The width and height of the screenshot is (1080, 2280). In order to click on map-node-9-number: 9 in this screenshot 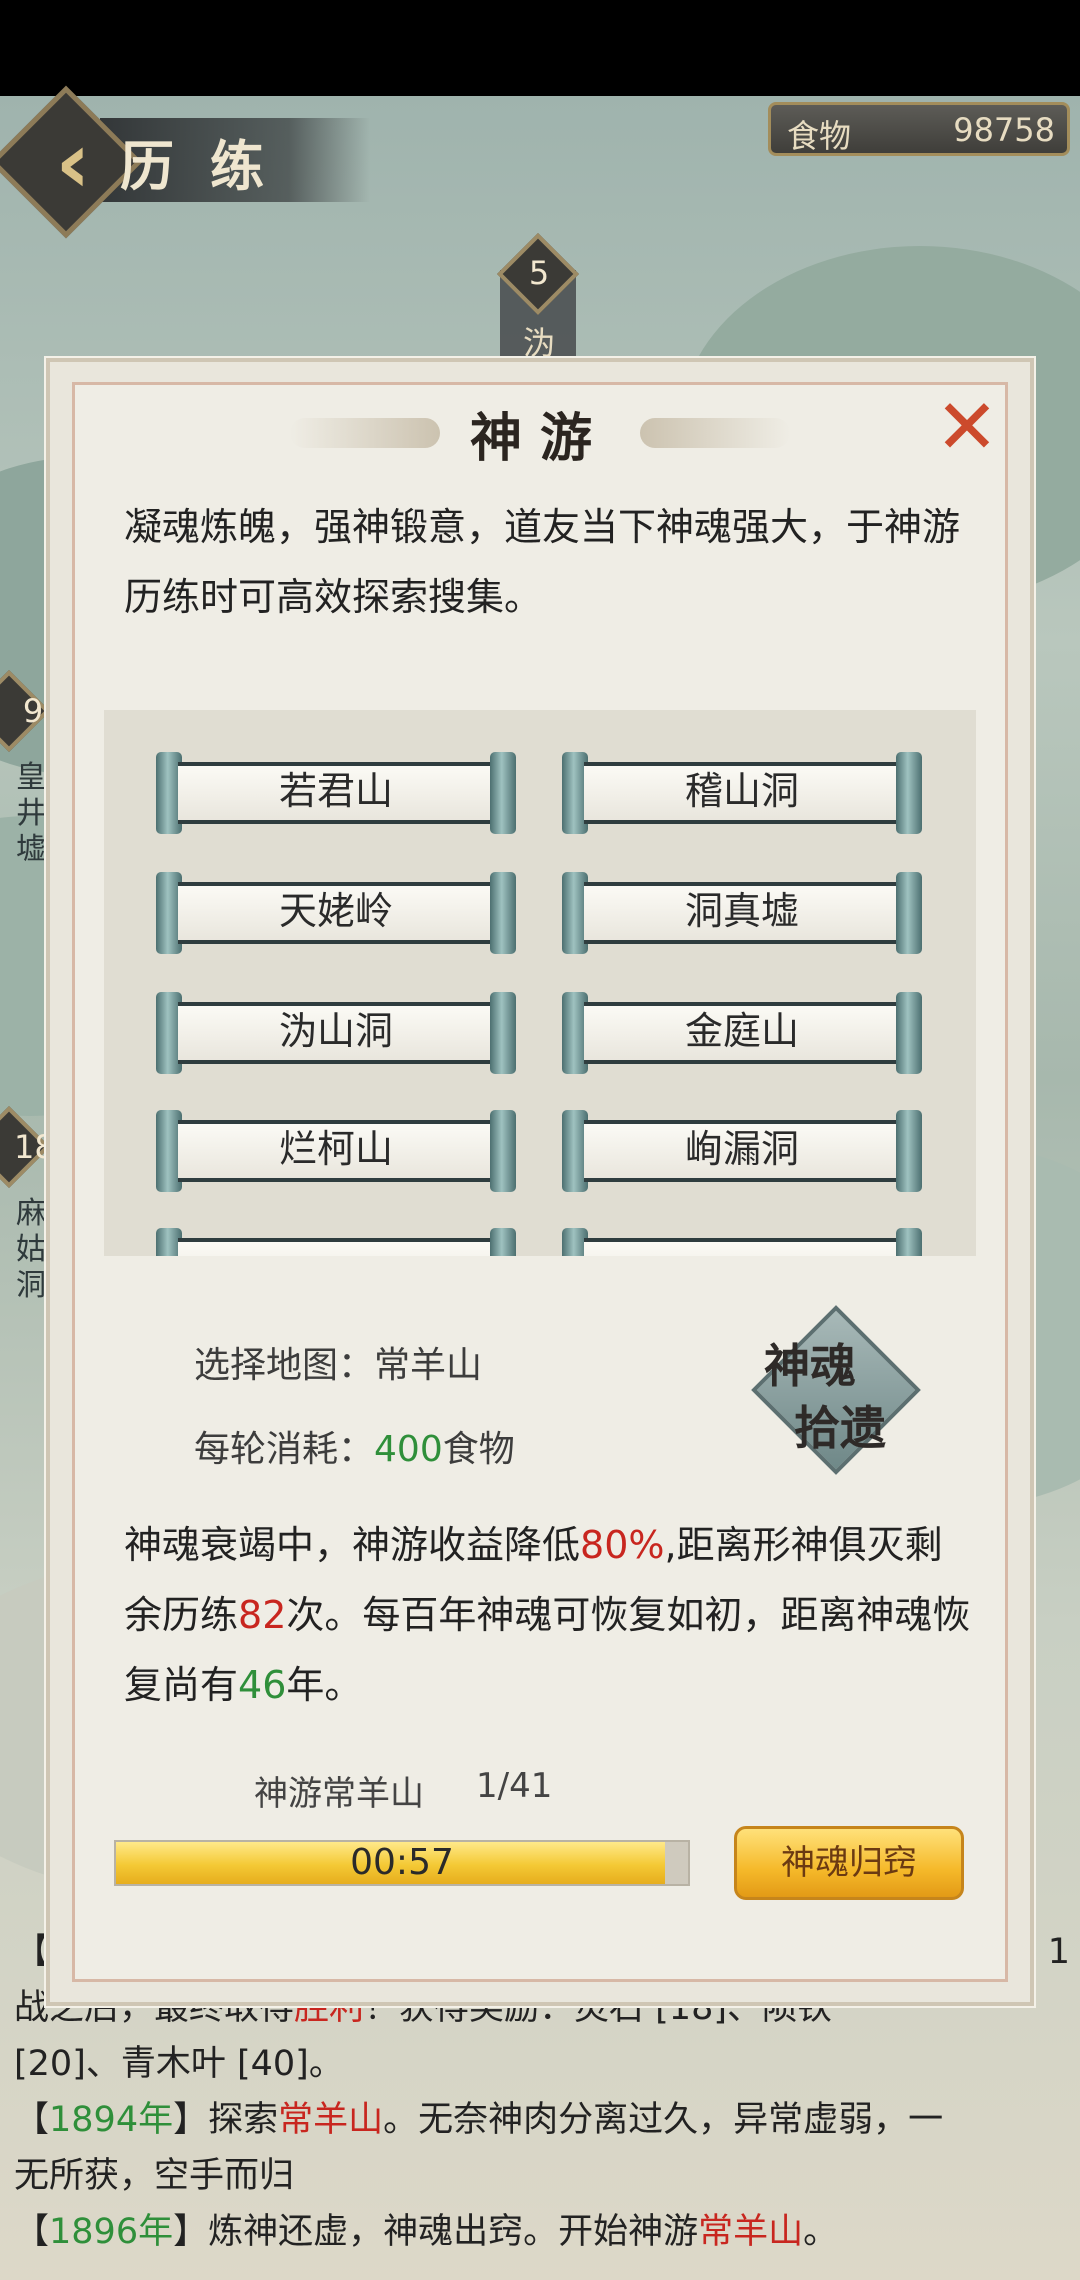, I will do `click(33, 711)`.